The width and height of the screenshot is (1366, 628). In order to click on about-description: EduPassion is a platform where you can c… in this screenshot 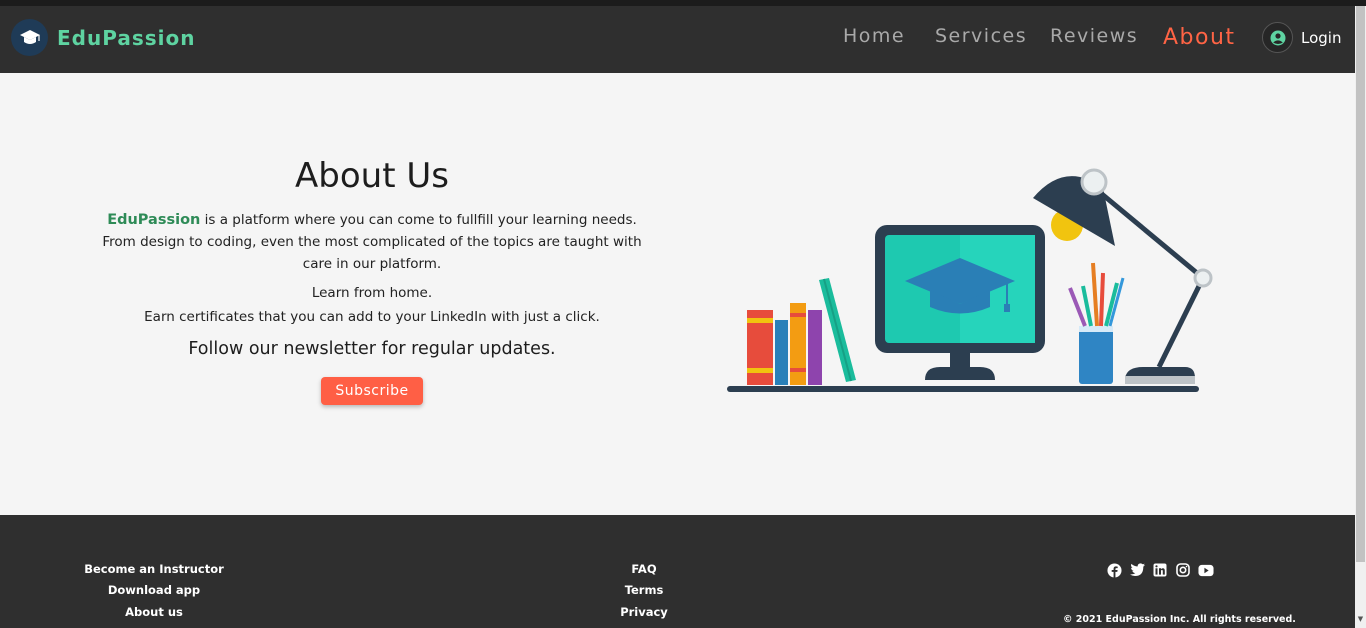, I will do `click(372, 242)`.